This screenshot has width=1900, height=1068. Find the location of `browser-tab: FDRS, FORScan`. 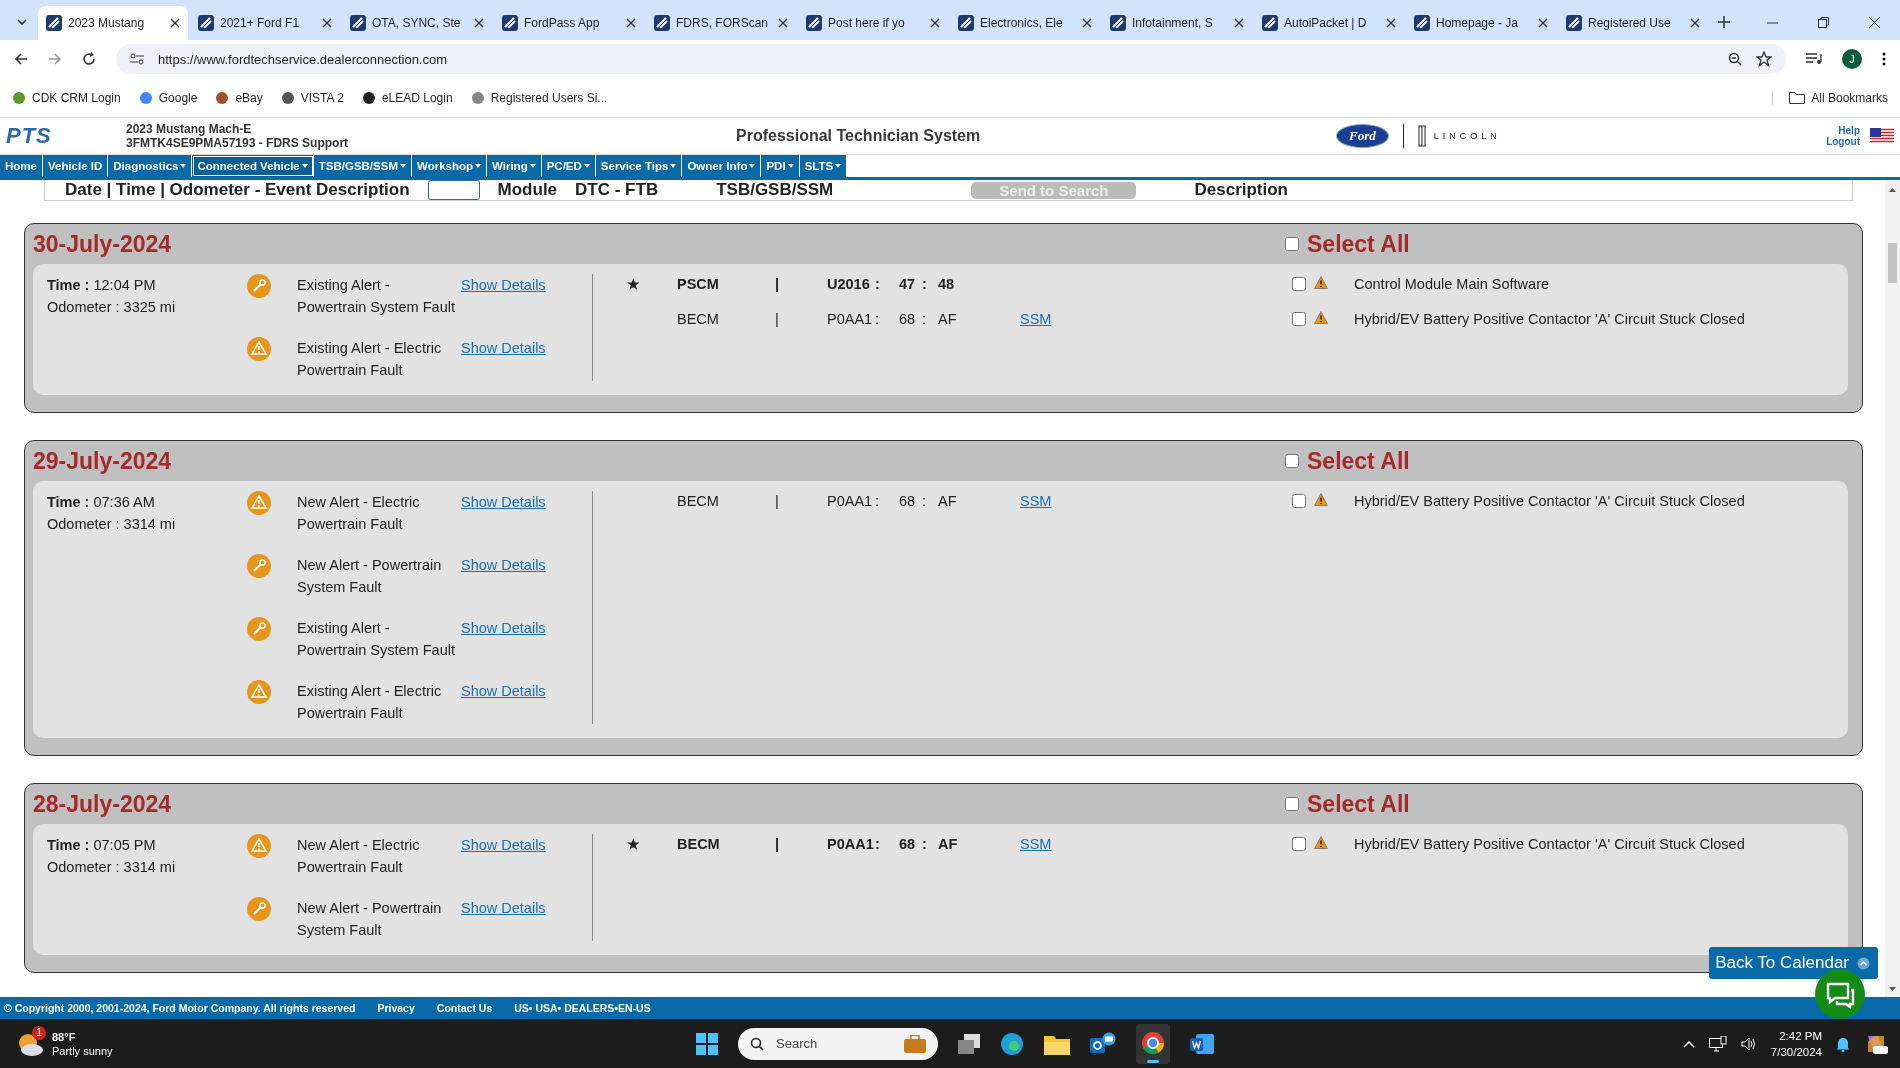

browser-tab: FDRS, FORScan is located at coordinates (721, 23).